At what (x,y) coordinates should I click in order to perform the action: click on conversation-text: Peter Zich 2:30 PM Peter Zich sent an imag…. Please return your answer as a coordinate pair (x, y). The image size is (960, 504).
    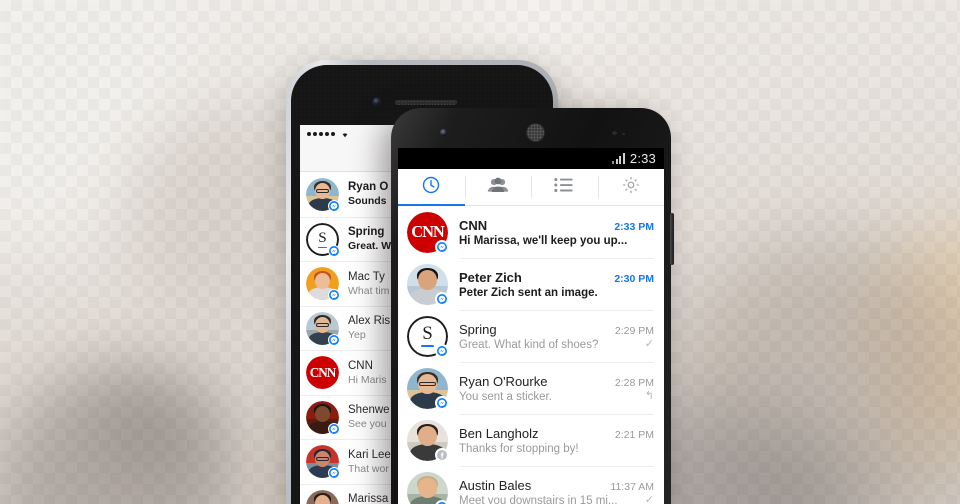
    Looking at the image, I should click on (556, 284).